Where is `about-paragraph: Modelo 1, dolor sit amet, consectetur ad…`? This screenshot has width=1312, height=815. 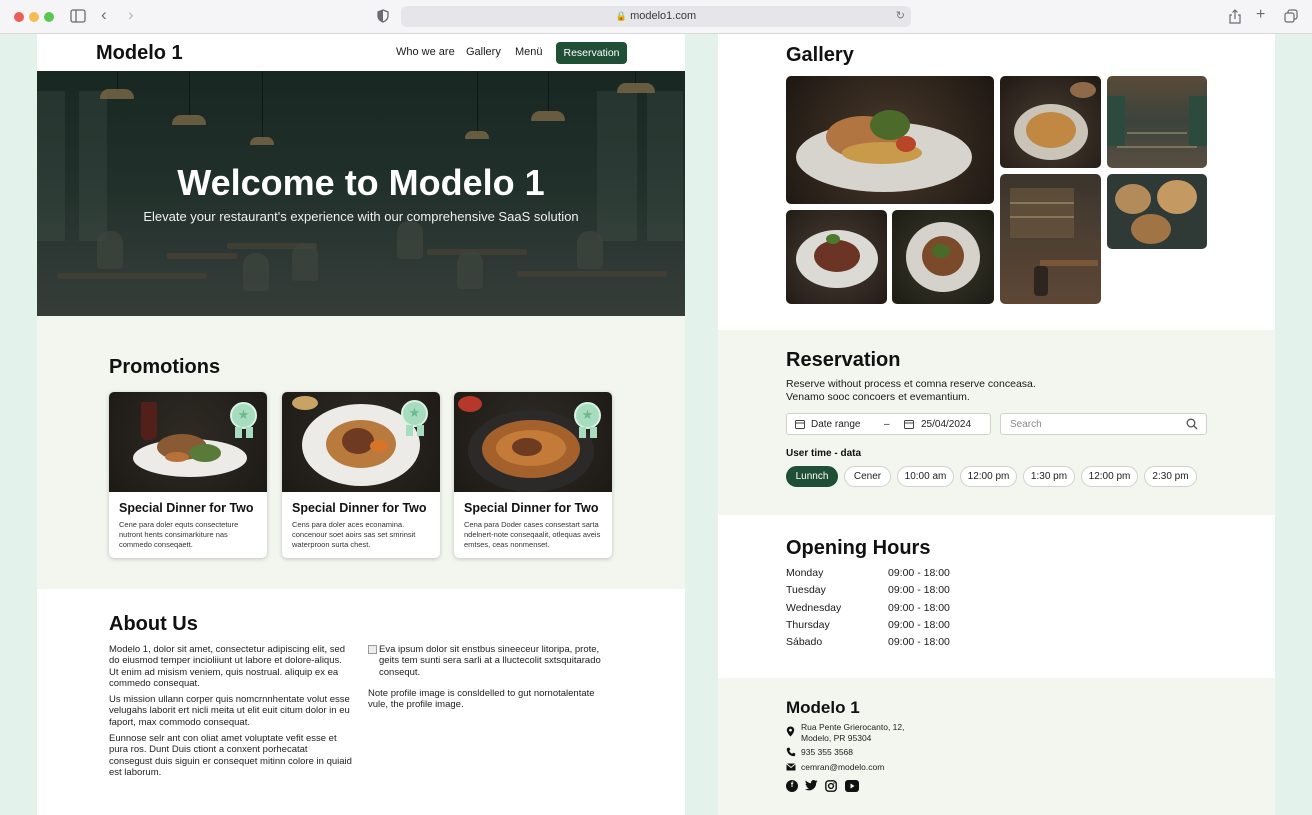
about-paragraph: Modelo 1, dolor sit amet, consectetur ad… is located at coordinates (227, 667).